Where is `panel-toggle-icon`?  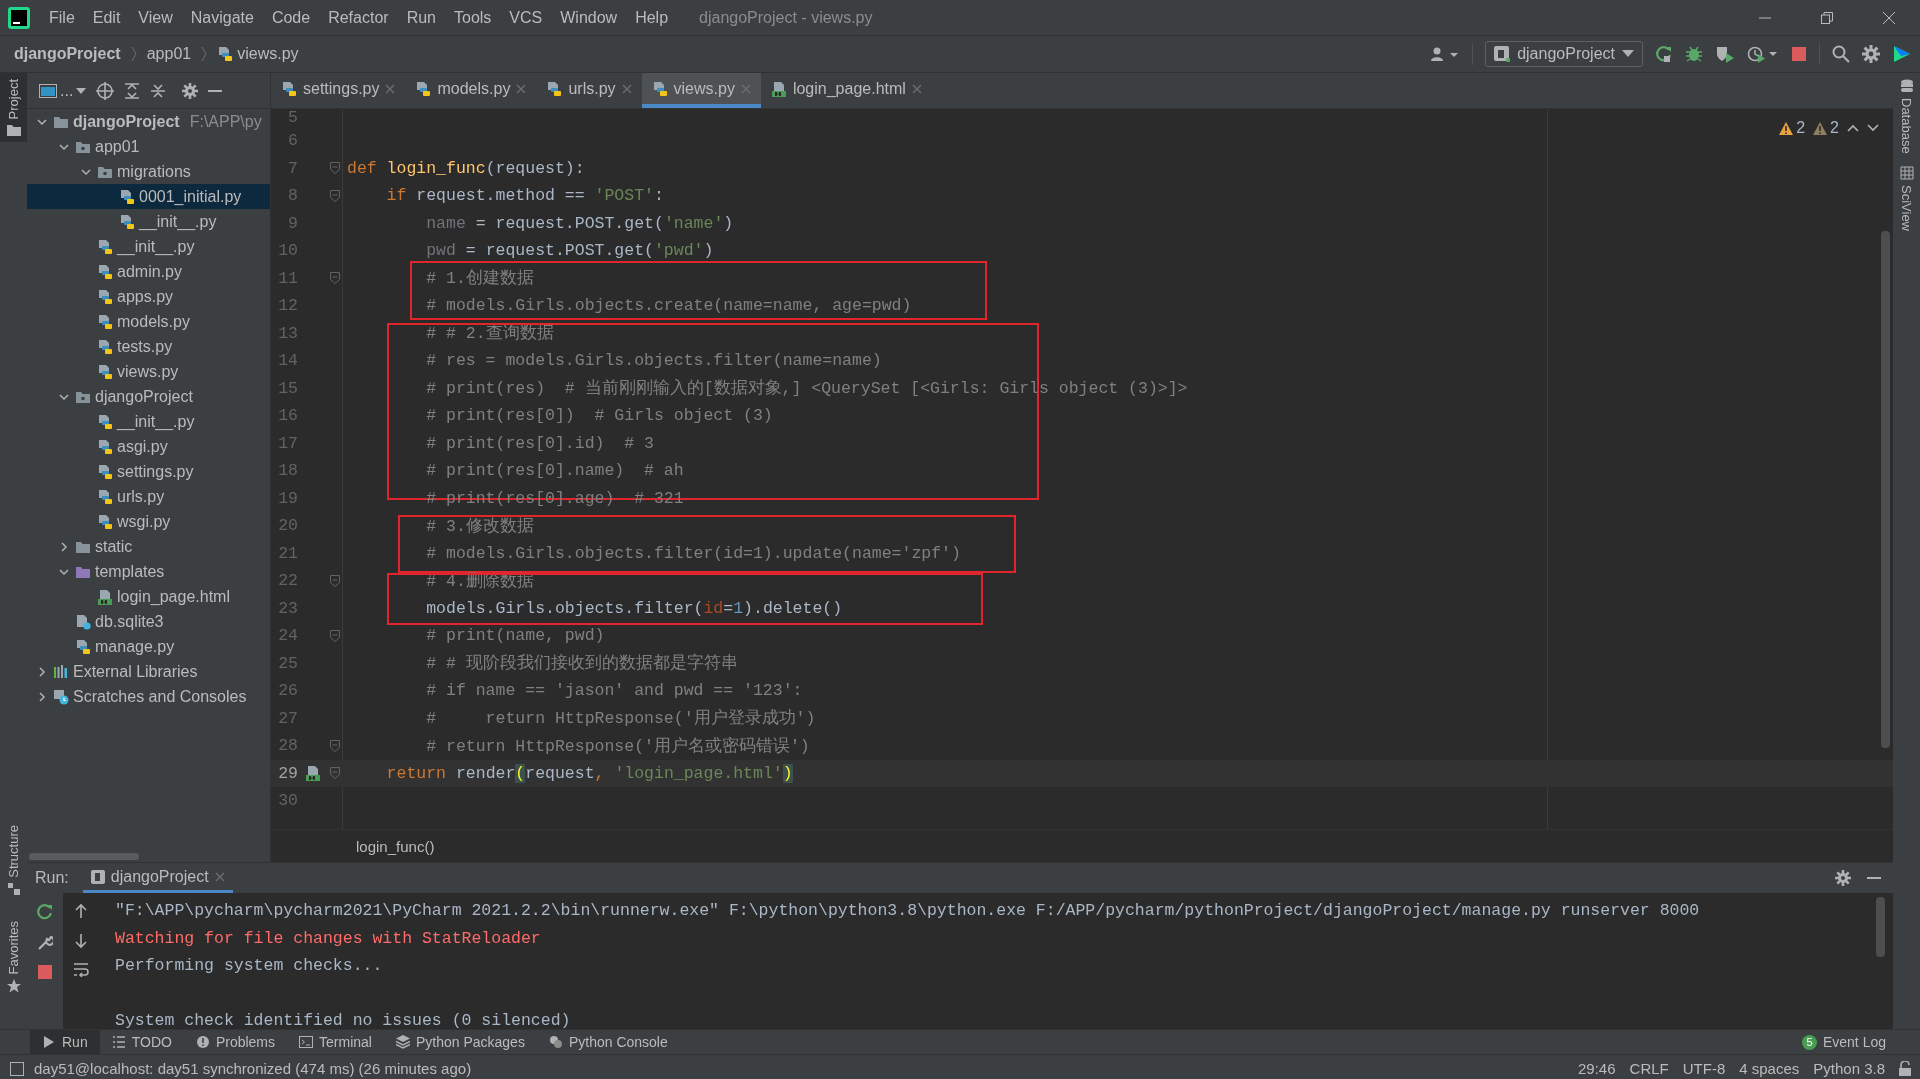 panel-toggle-icon is located at coordinates (17, 1068).